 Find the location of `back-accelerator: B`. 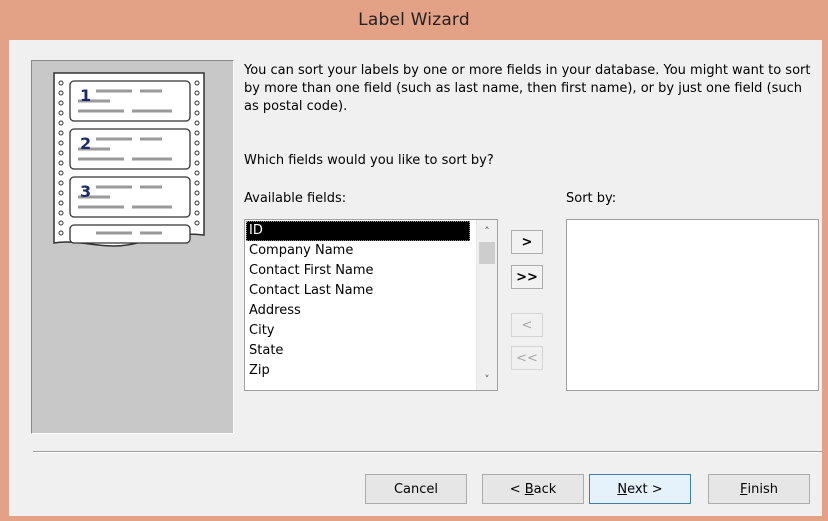

back-accelerator: B is located at coordinates (529, 489).